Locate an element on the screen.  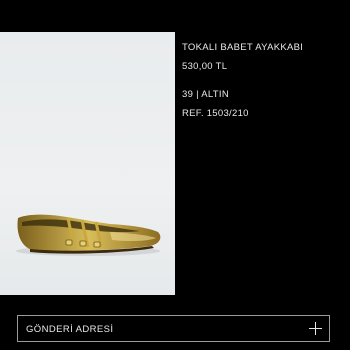
product-name: TOKALI BABET AYAKKABI is located at coordinates (243, 47).